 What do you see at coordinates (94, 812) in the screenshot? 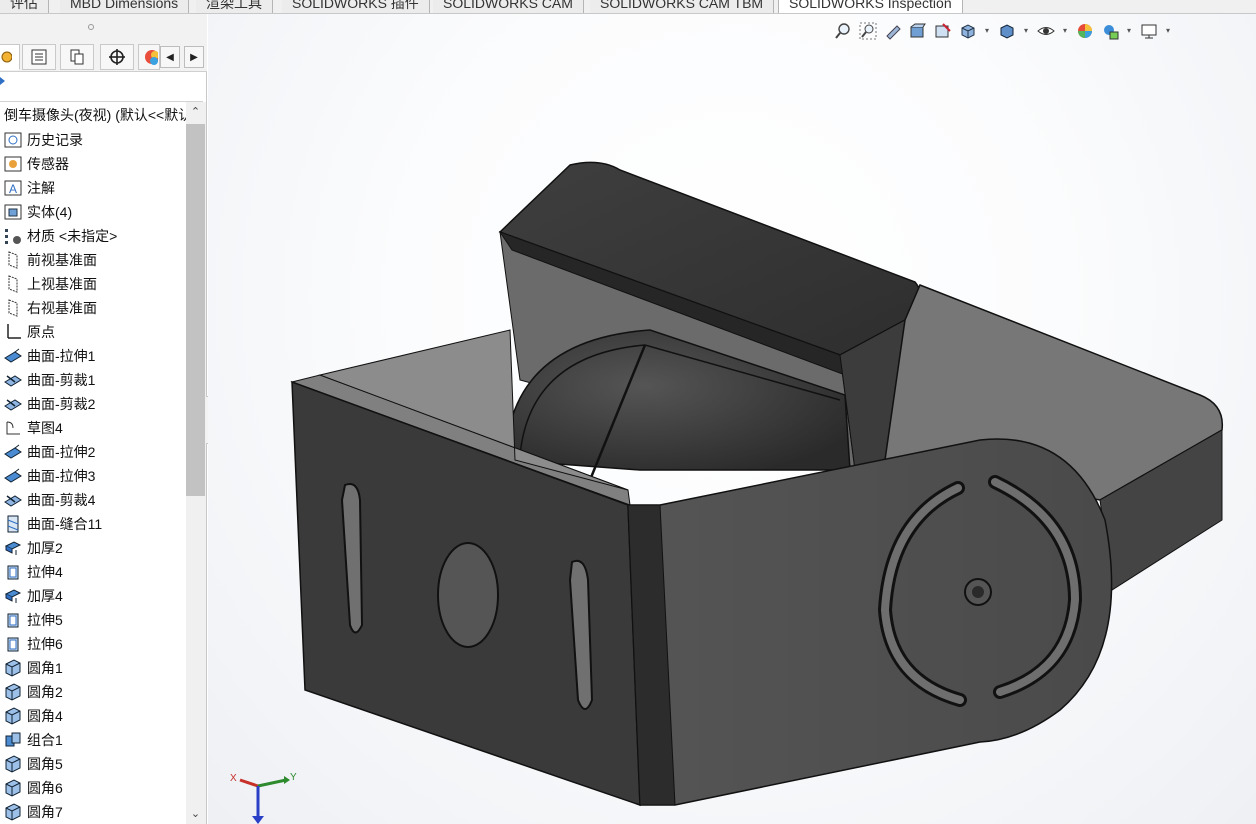
I see `tree-item: 圆角7` at bounding box center [94, 812].